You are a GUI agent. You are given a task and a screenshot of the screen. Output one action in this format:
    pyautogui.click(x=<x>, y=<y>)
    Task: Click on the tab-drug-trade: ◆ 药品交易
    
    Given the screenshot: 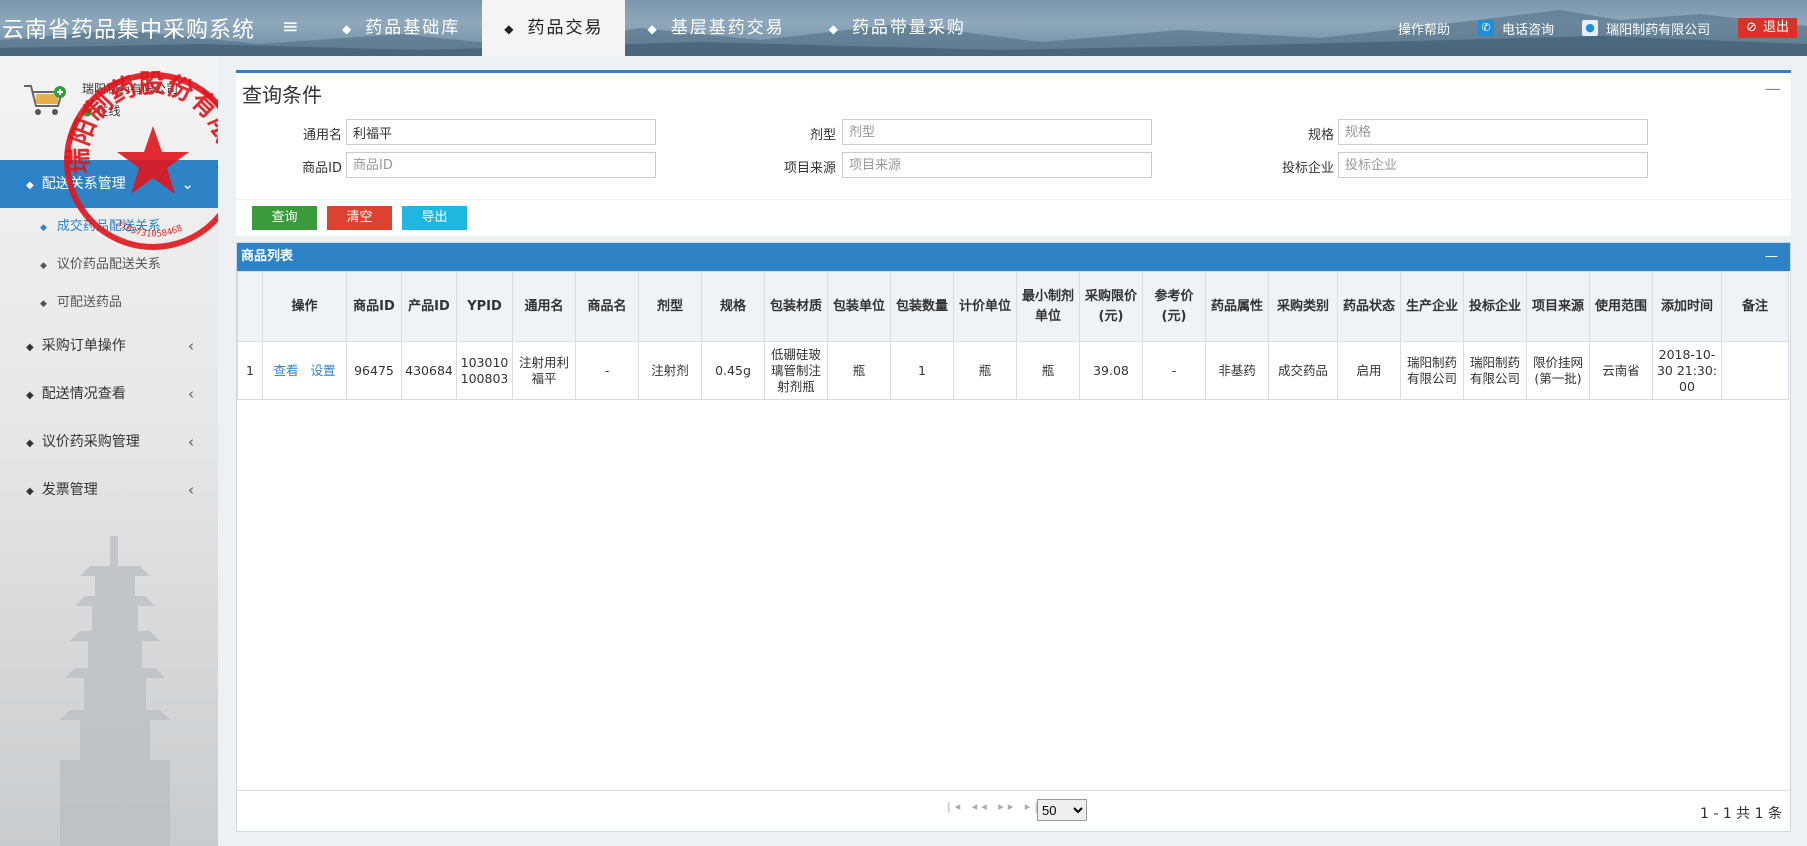 What is the action you would take?
    pyautogui.click(x=554, y=28)
    